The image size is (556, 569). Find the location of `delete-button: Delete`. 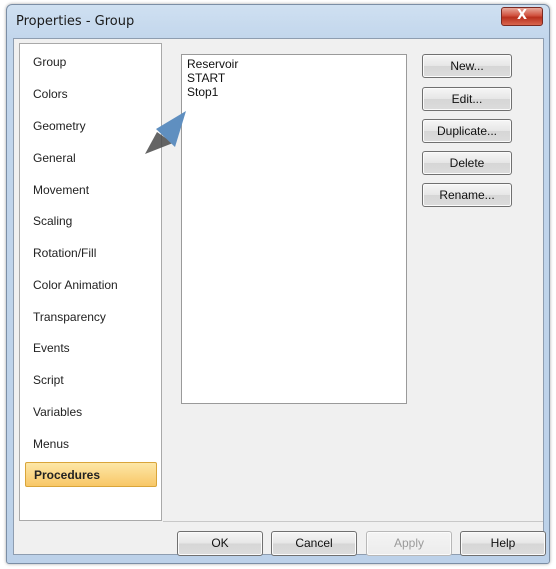

delete-button: Delete is located at coordinates (467, 163).